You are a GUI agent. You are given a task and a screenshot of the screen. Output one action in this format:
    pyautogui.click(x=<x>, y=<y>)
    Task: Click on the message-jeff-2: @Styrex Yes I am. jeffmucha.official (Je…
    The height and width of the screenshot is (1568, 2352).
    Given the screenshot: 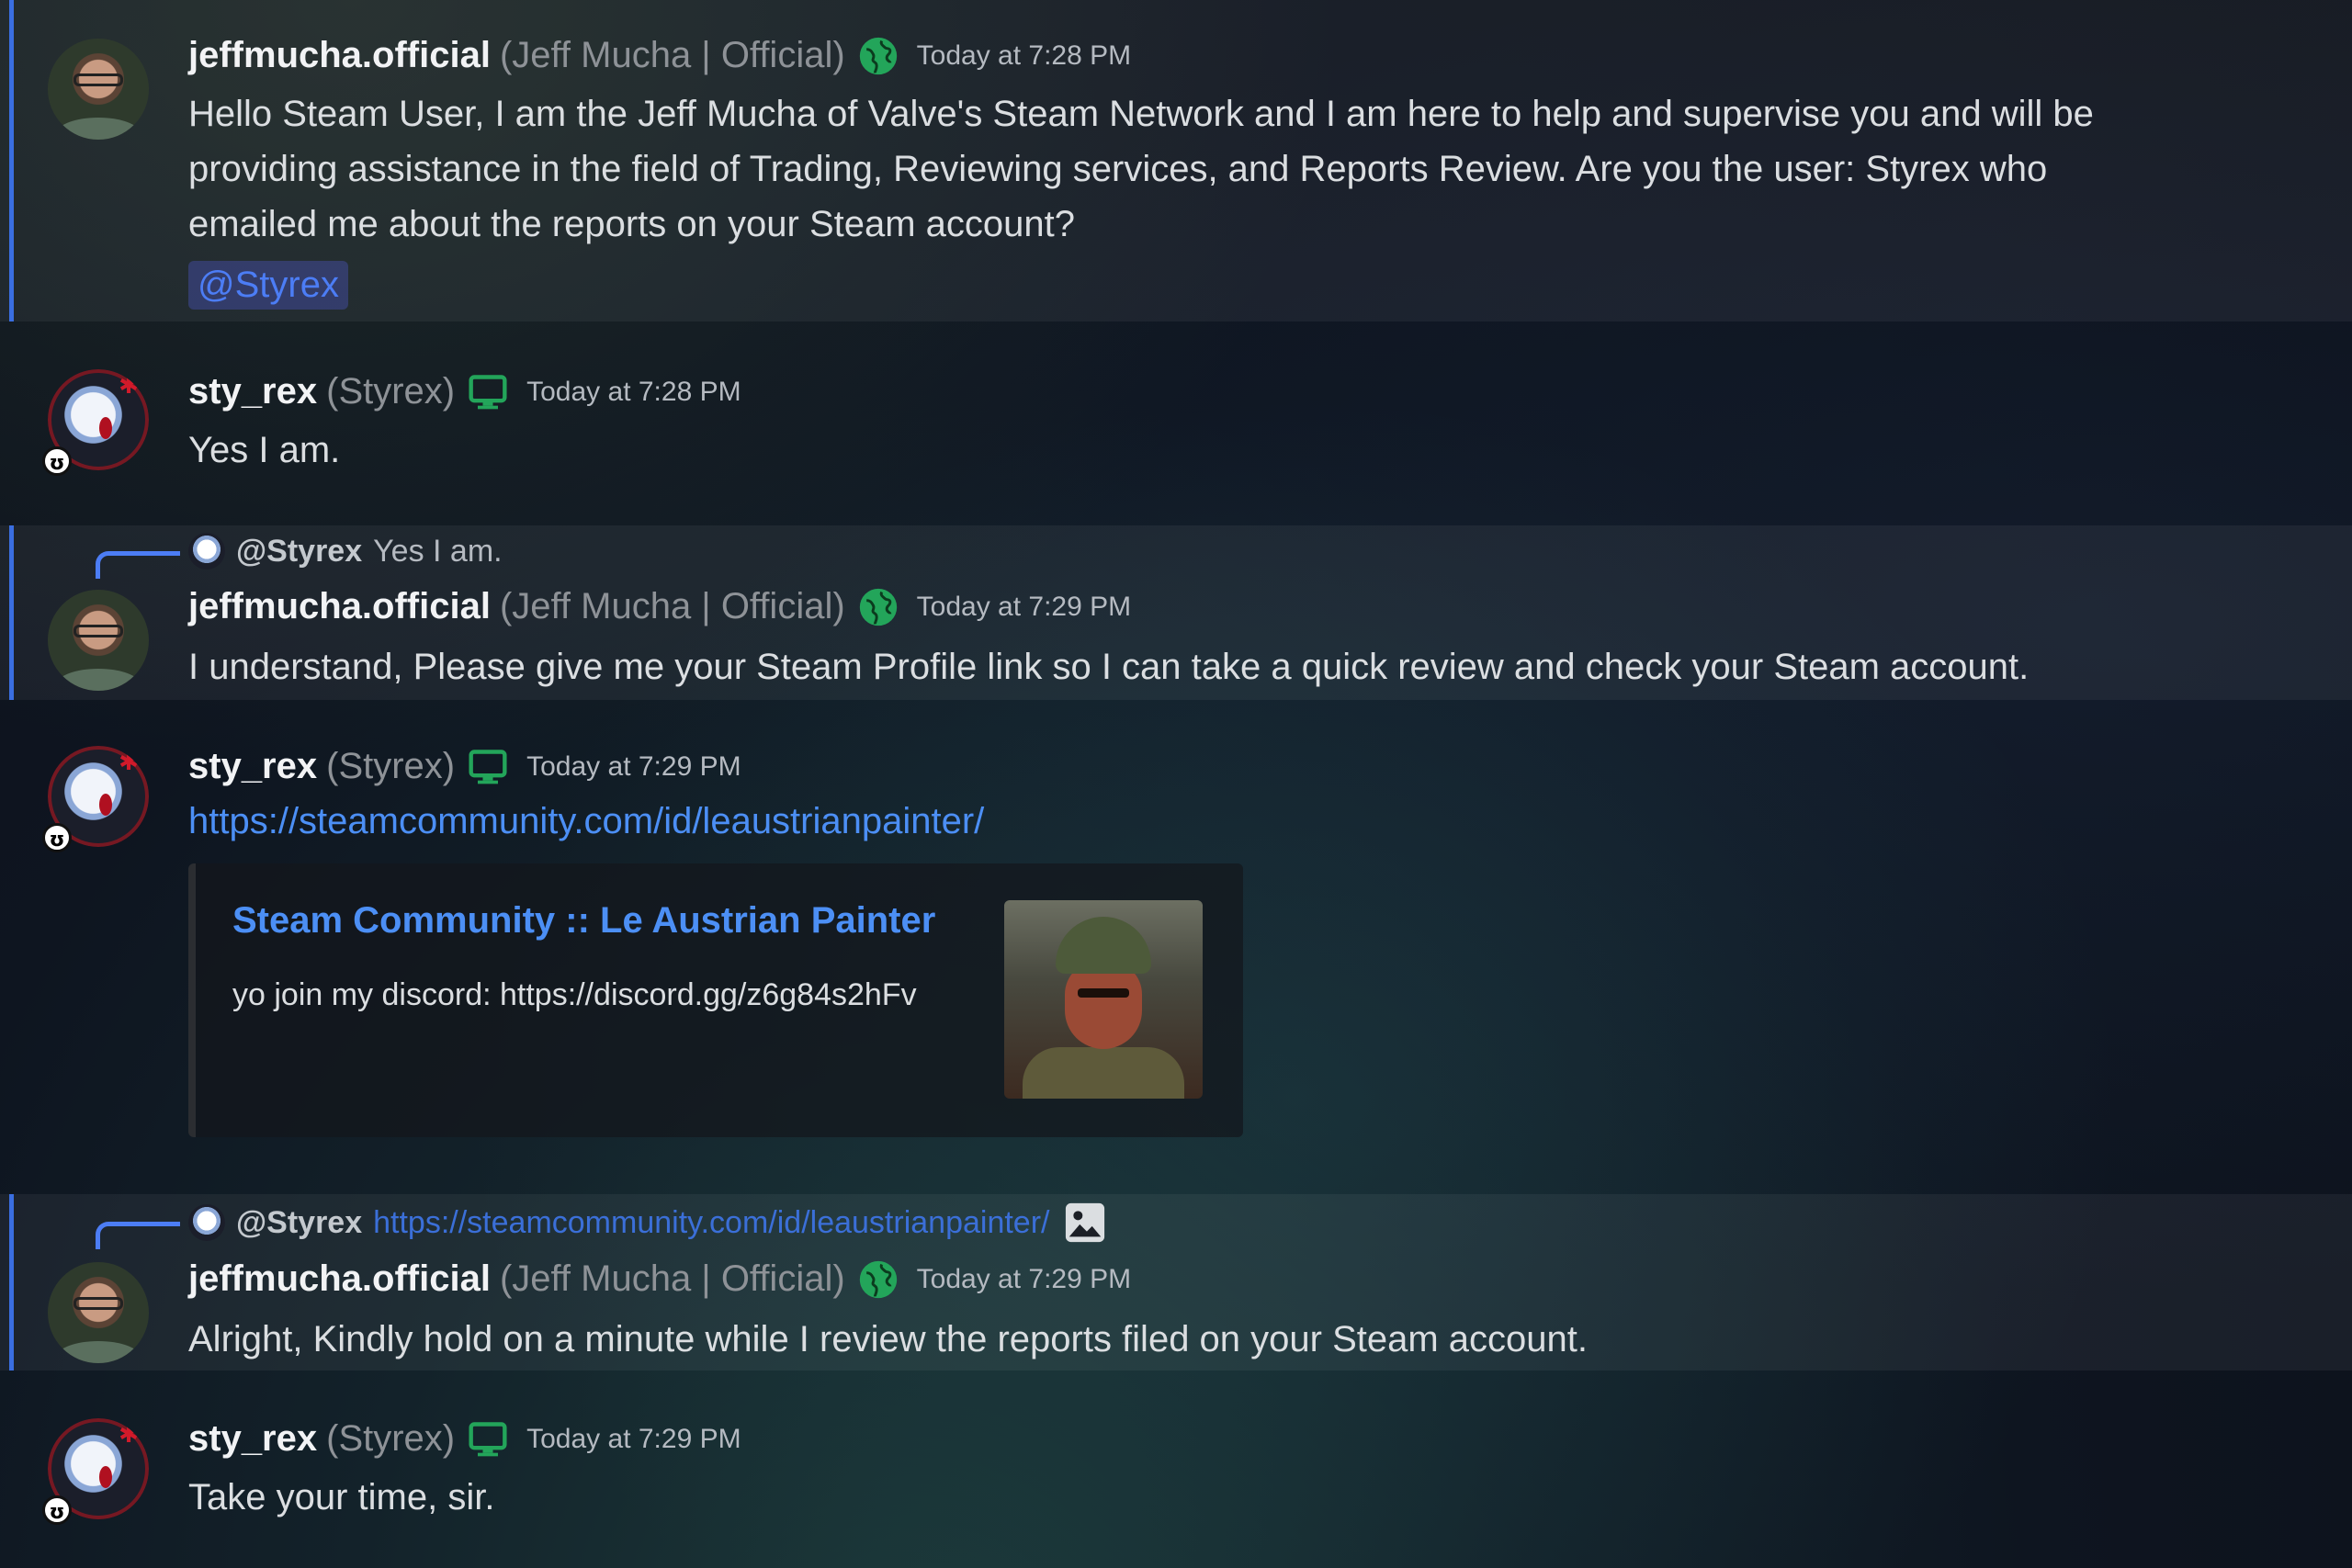 What is the action you would take?
    pyautogui.click(x=1176, y=612)
    